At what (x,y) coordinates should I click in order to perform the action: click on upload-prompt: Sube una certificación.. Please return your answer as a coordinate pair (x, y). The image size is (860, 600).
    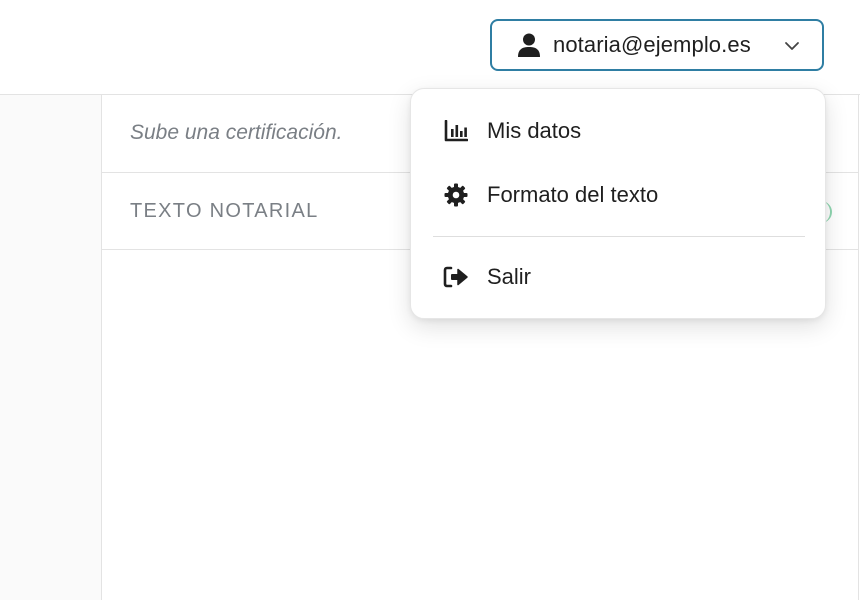
    Looking at the image, I should click on (236, 132).